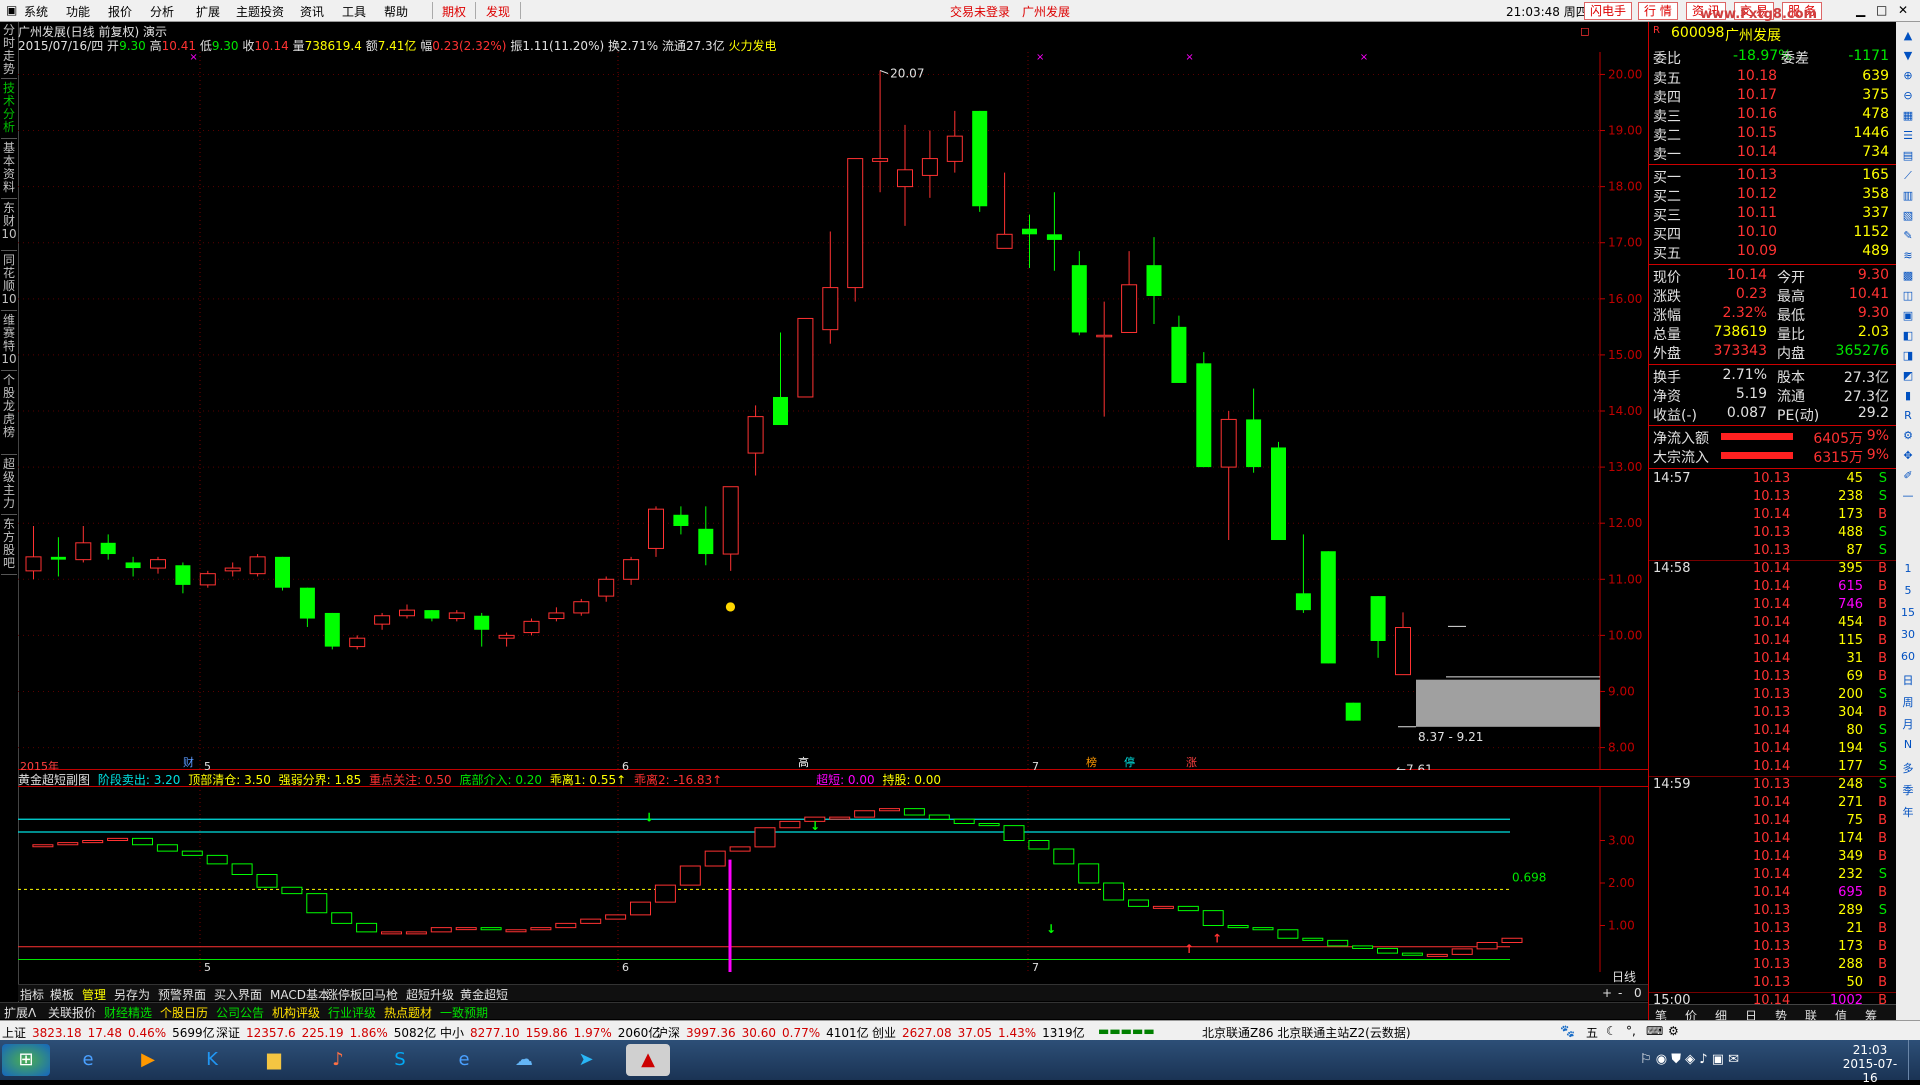  I want to click on stock-app-icon: ▲, so click(648, 1060).